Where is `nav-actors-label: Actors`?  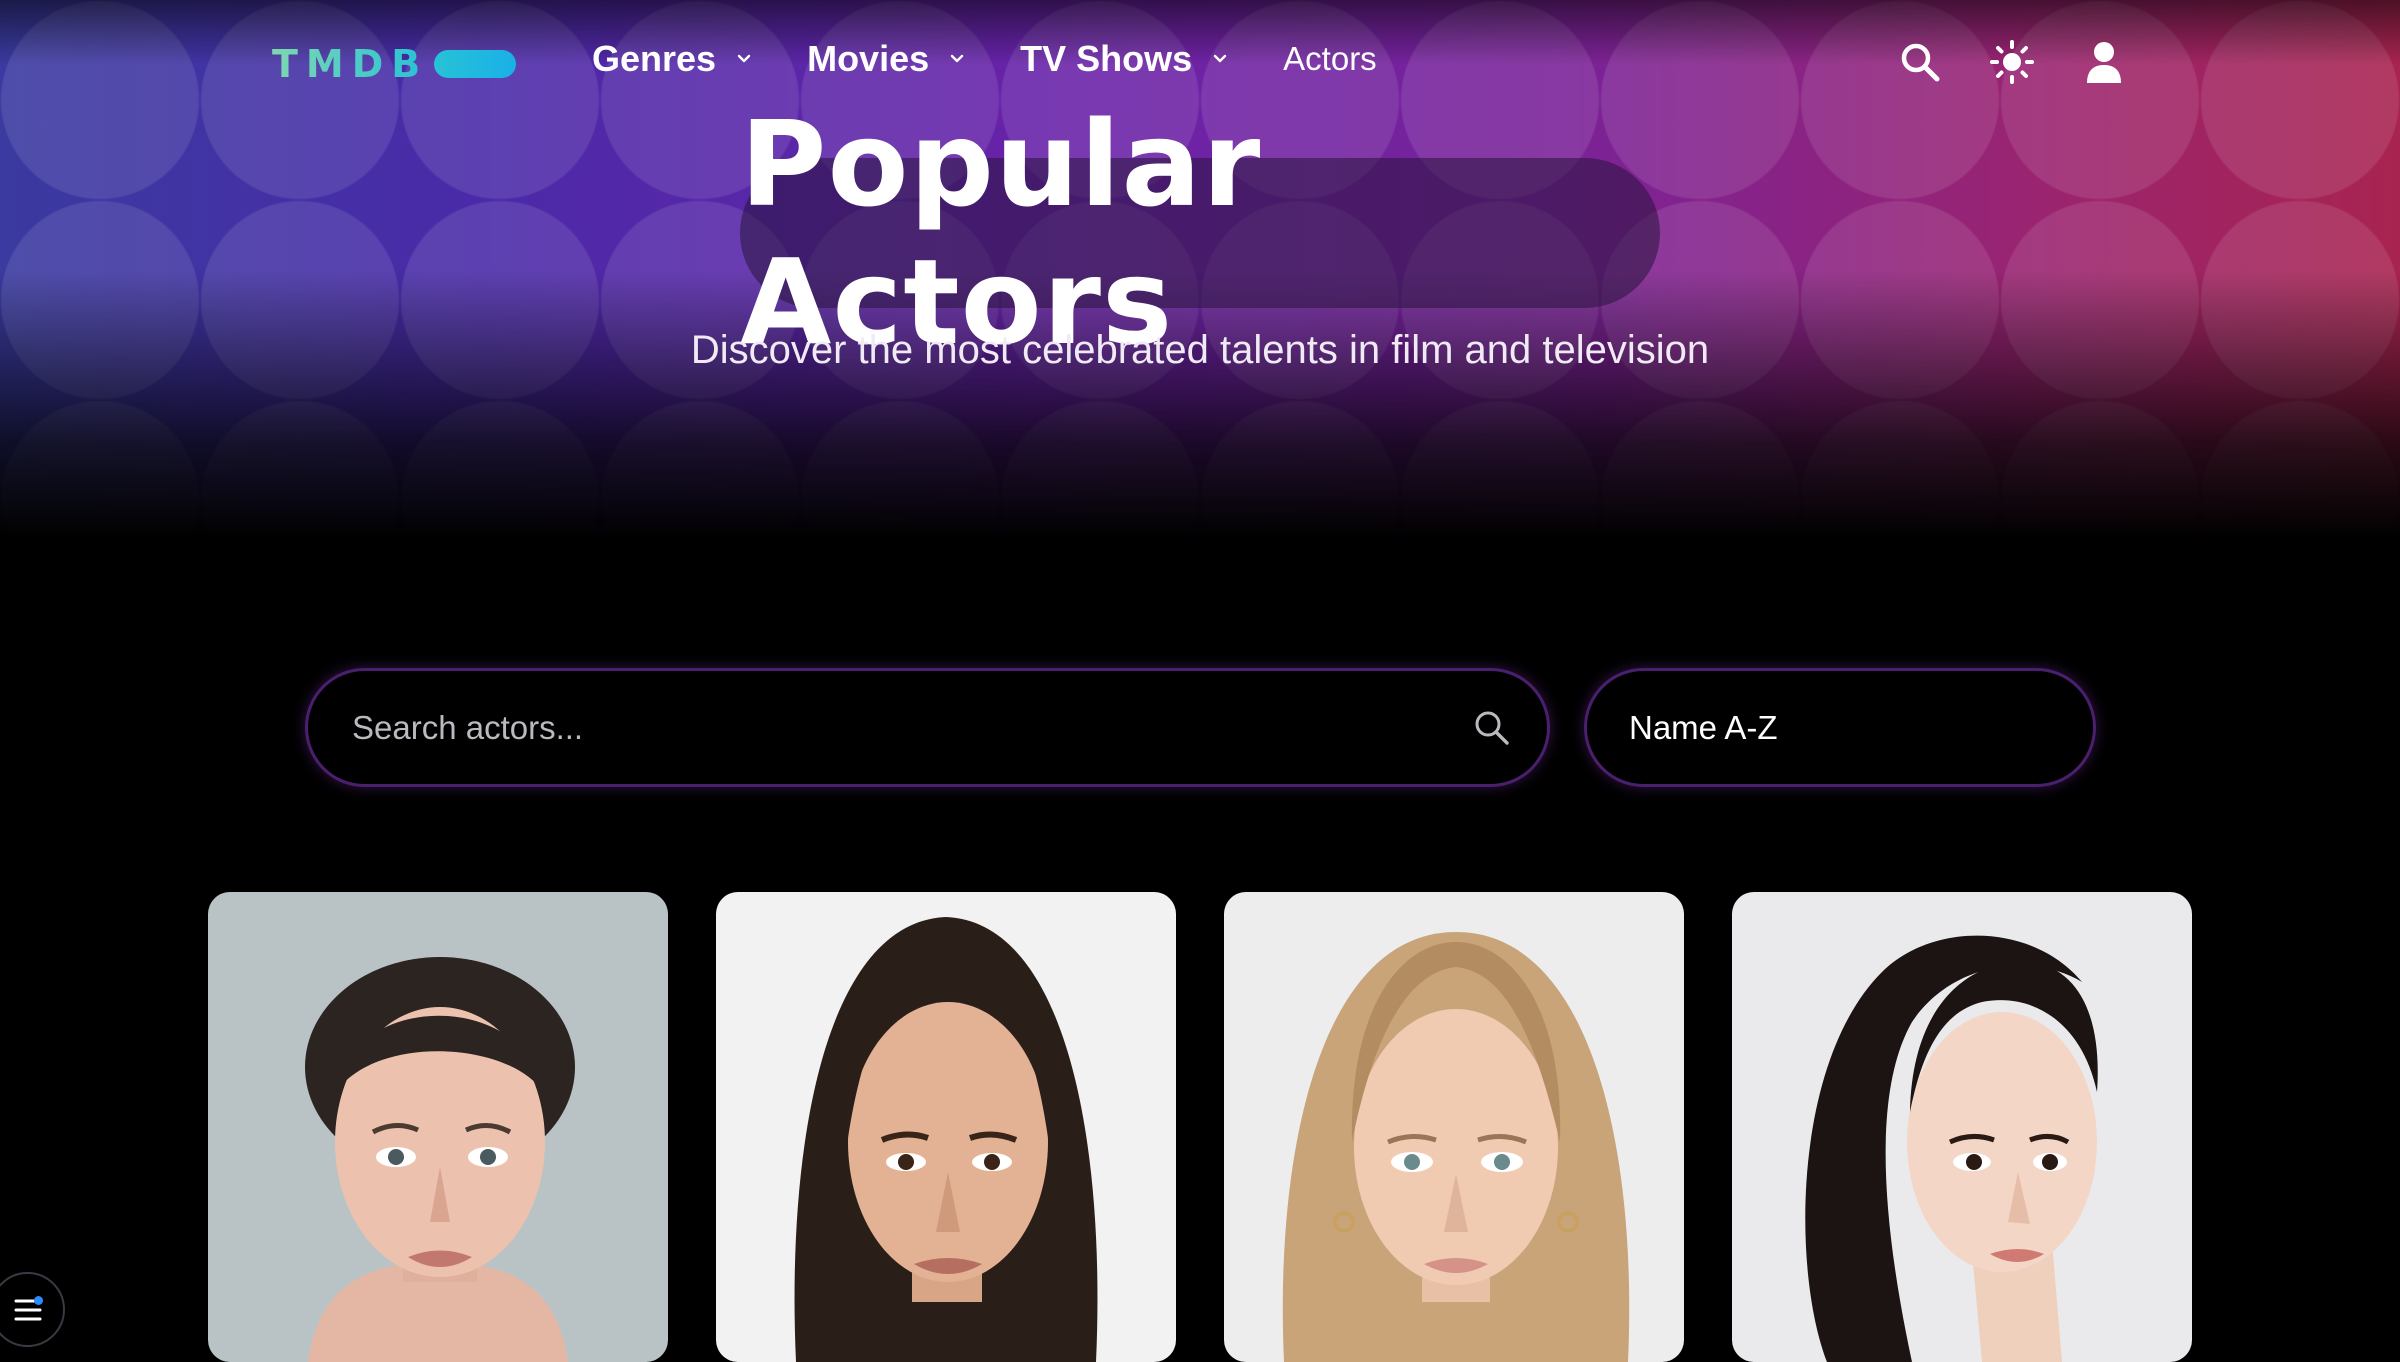
nav-actors-label: Actors is located at coordinates (1330, 58).